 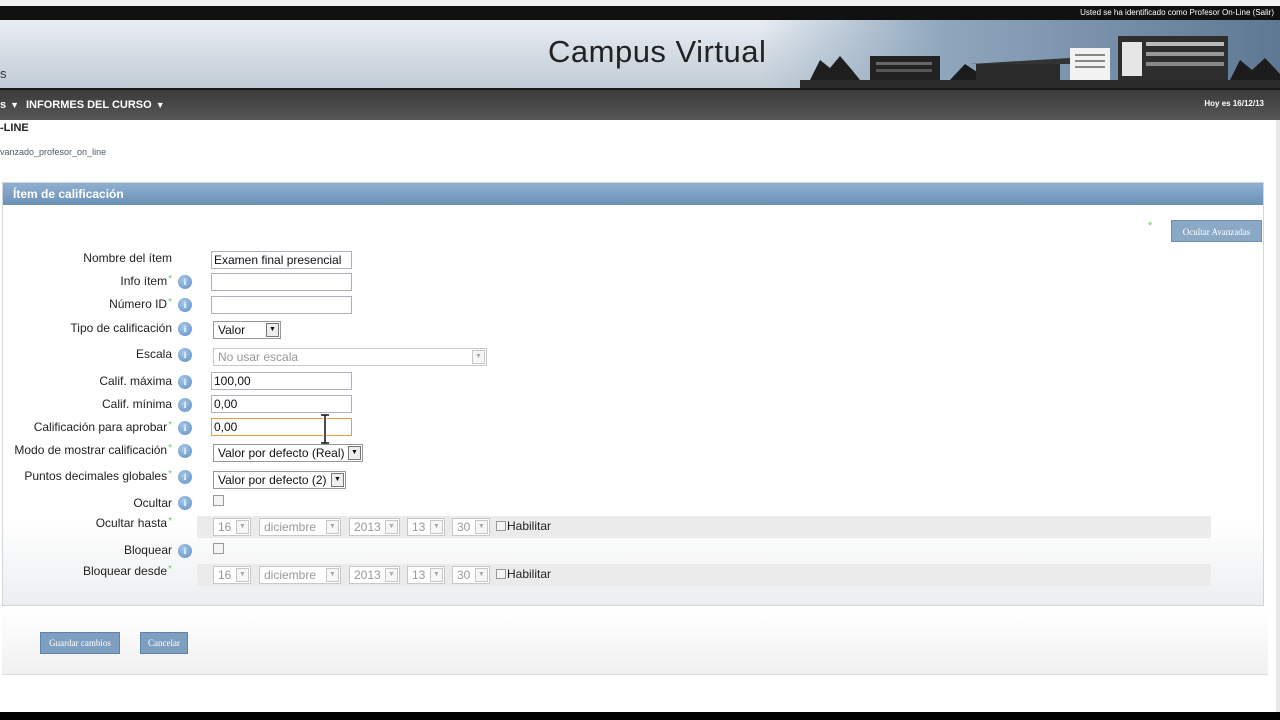 I want to click on scale-label: Escala, so click(x=153, y=354).